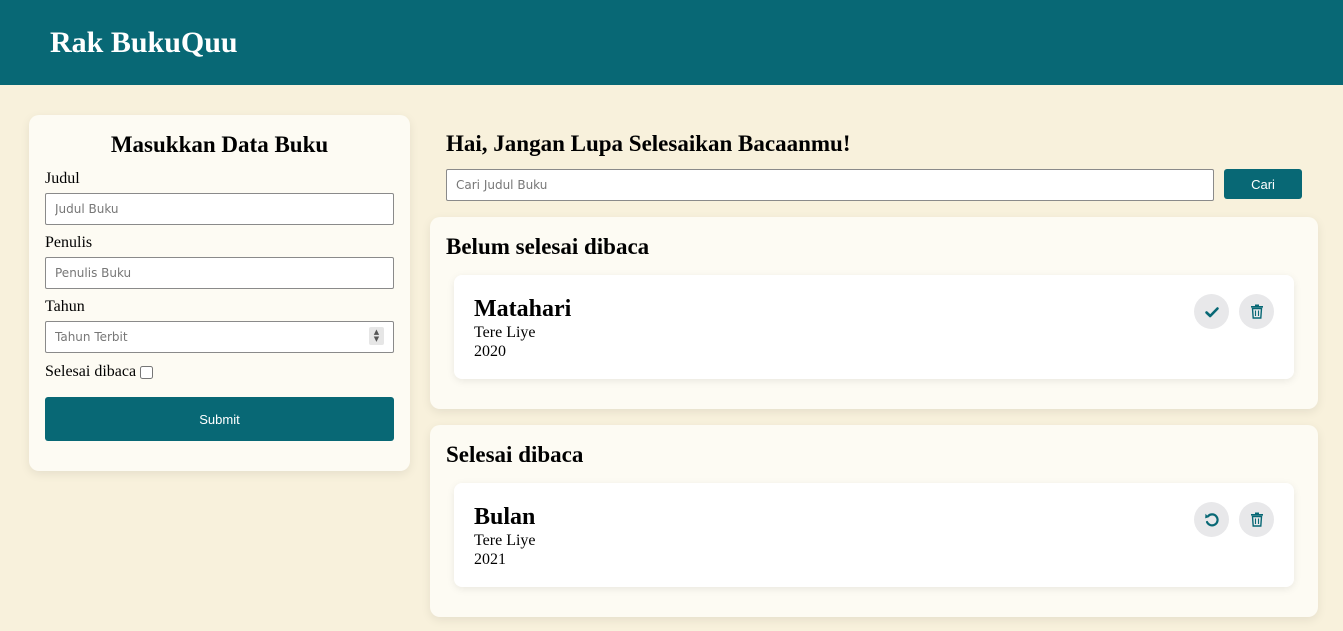  What do you see at coordinates (219, 419) in the screenshot?
I see `submit-button: Submit` at bounding box center [219, 419].